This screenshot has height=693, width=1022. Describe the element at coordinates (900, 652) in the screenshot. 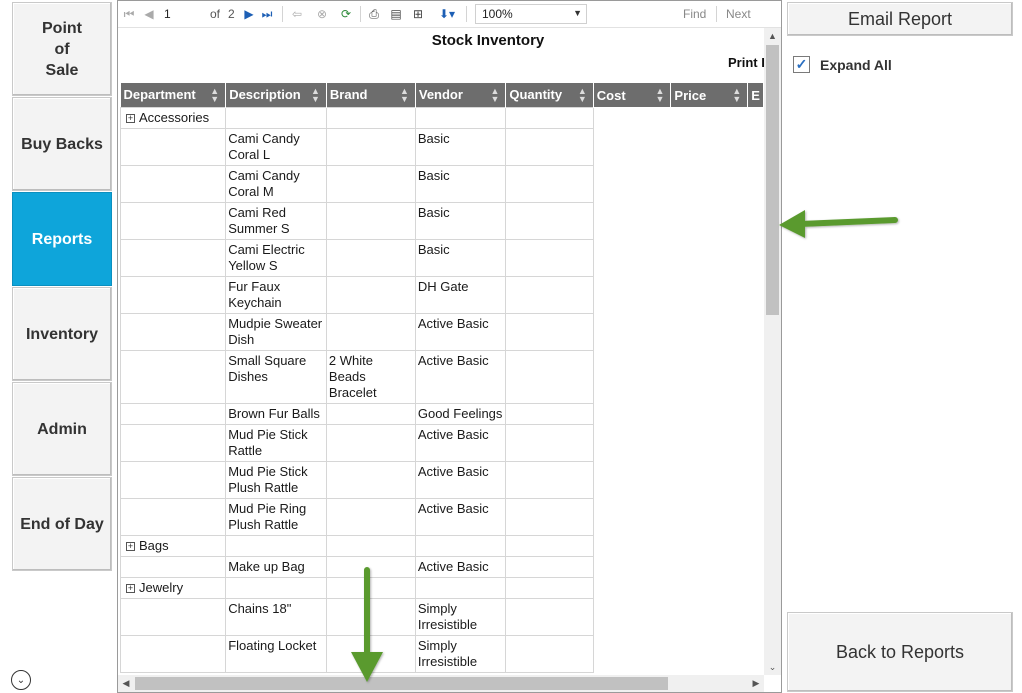

I see `back-to-reports-button: Back to Reports` at that location.